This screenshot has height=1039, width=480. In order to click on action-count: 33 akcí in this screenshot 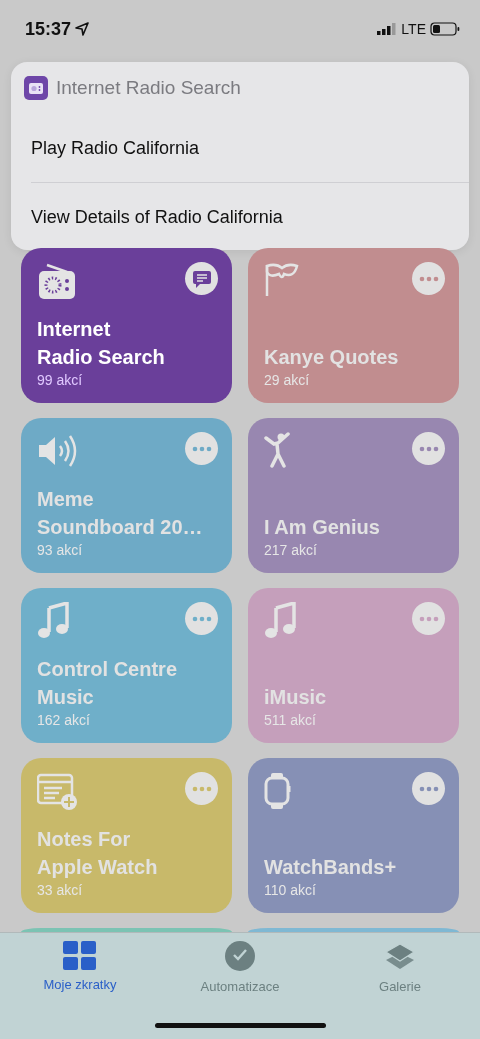, I will do `click(60, 890)`.